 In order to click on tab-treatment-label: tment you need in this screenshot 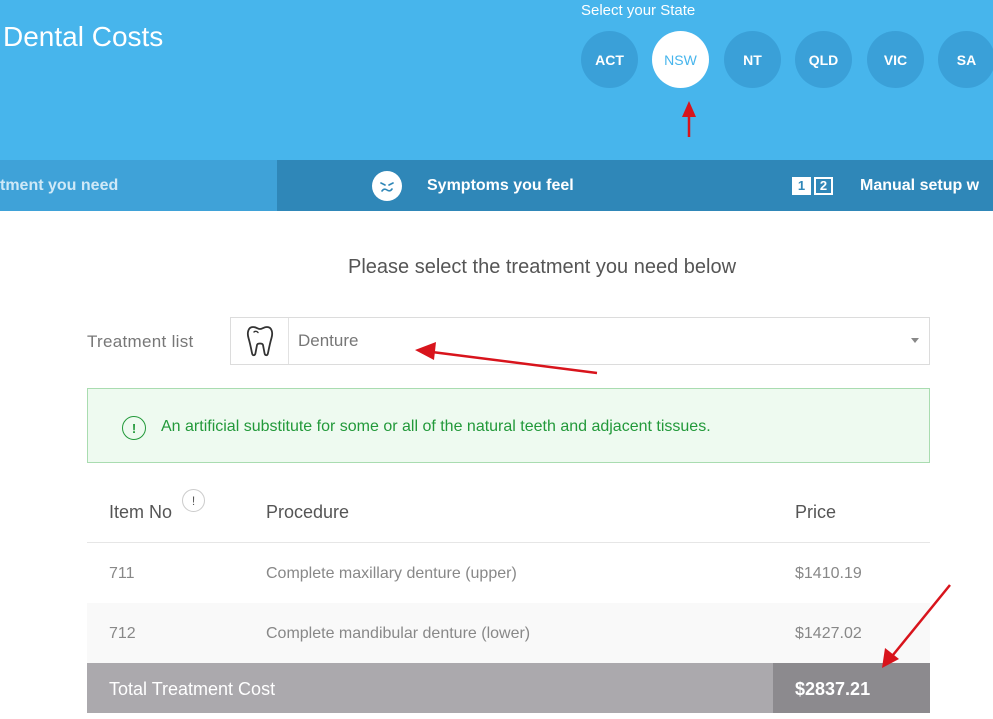, I will do `click(59, 185)`.